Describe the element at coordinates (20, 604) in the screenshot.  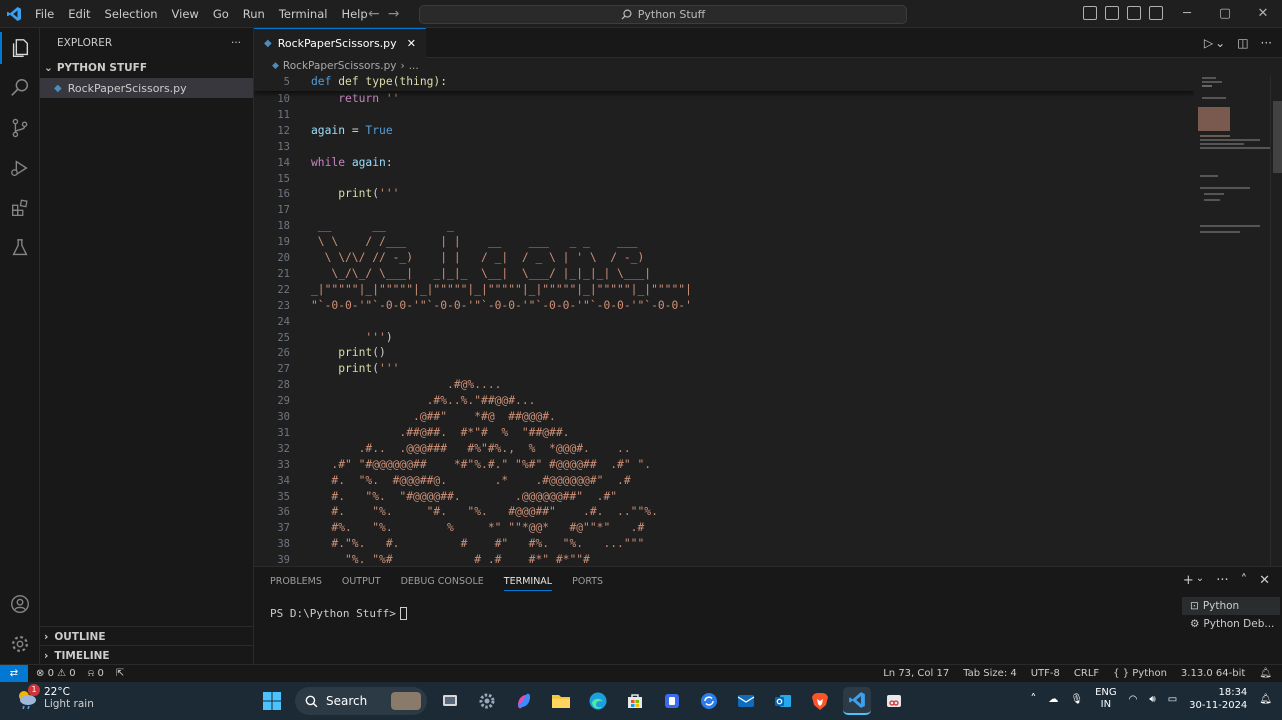
I see `account-icon` at that location.